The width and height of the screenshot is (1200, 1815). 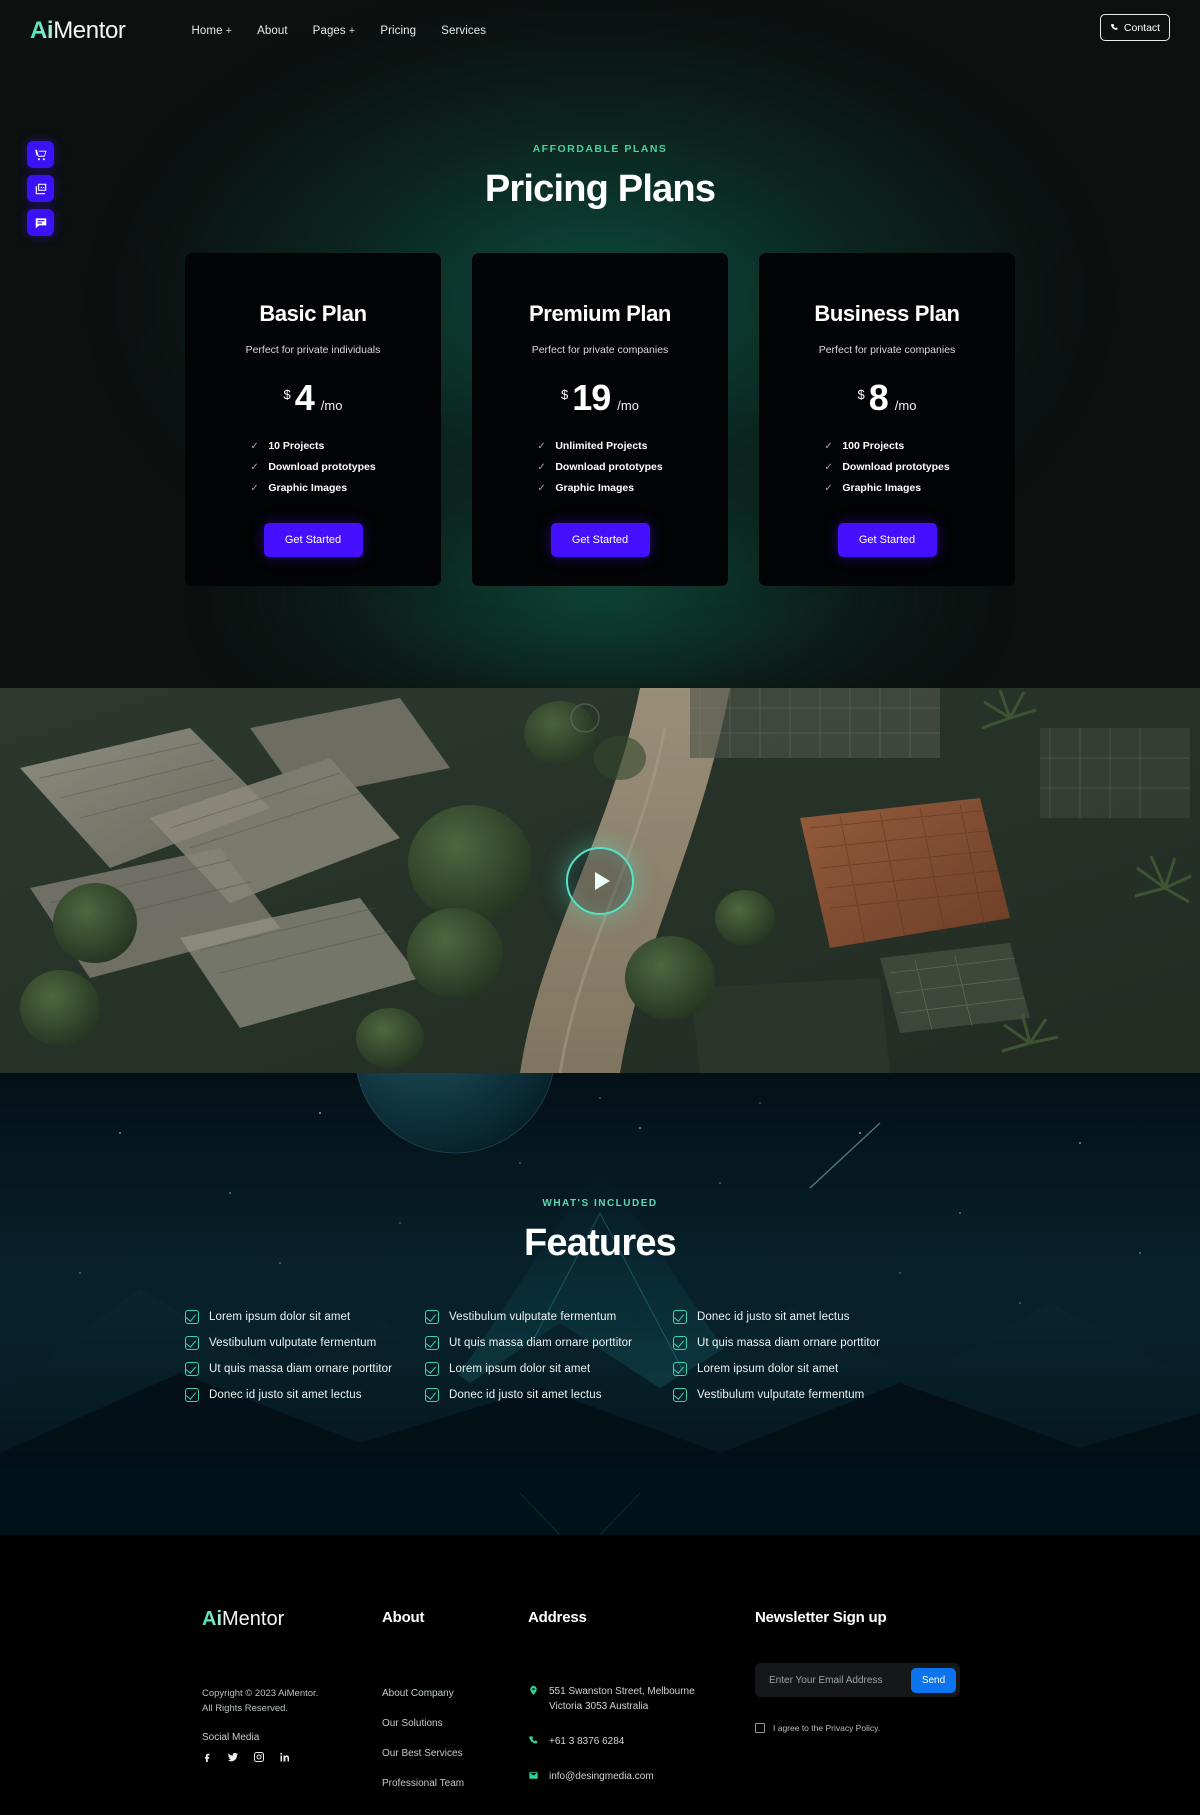 What do you see at coordinates (600, 398) in the screenshot?
I see `plan-price: $ 19 /mo` at bounding box center [600, 398].